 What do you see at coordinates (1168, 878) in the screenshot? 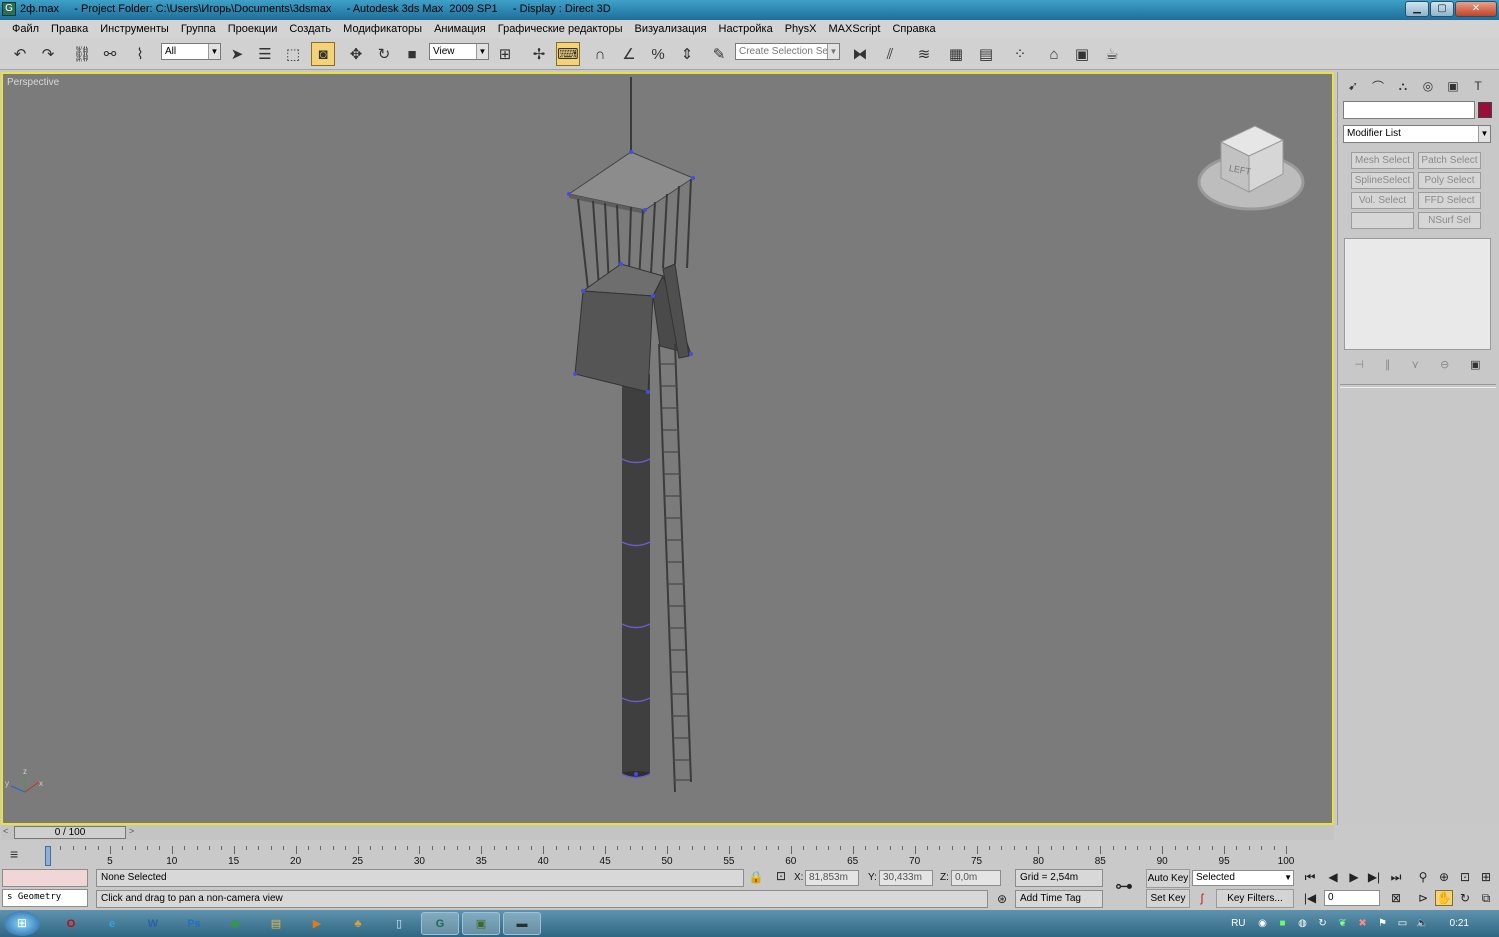
I see `auto-key-button: Auto Key` at bounding box center [1168, 878].